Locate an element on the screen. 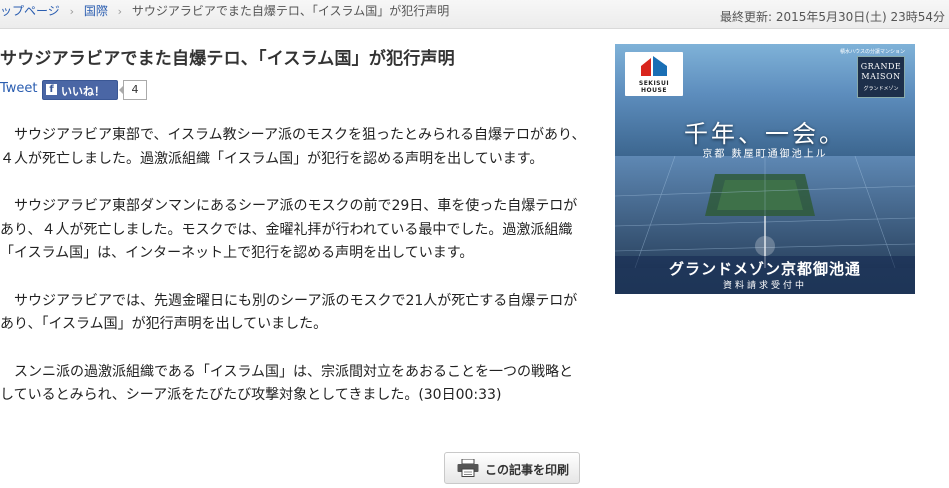 The height and width of the screenshot is (488, 949). tweet-button: Tweet is located at coordinates (19, 88).